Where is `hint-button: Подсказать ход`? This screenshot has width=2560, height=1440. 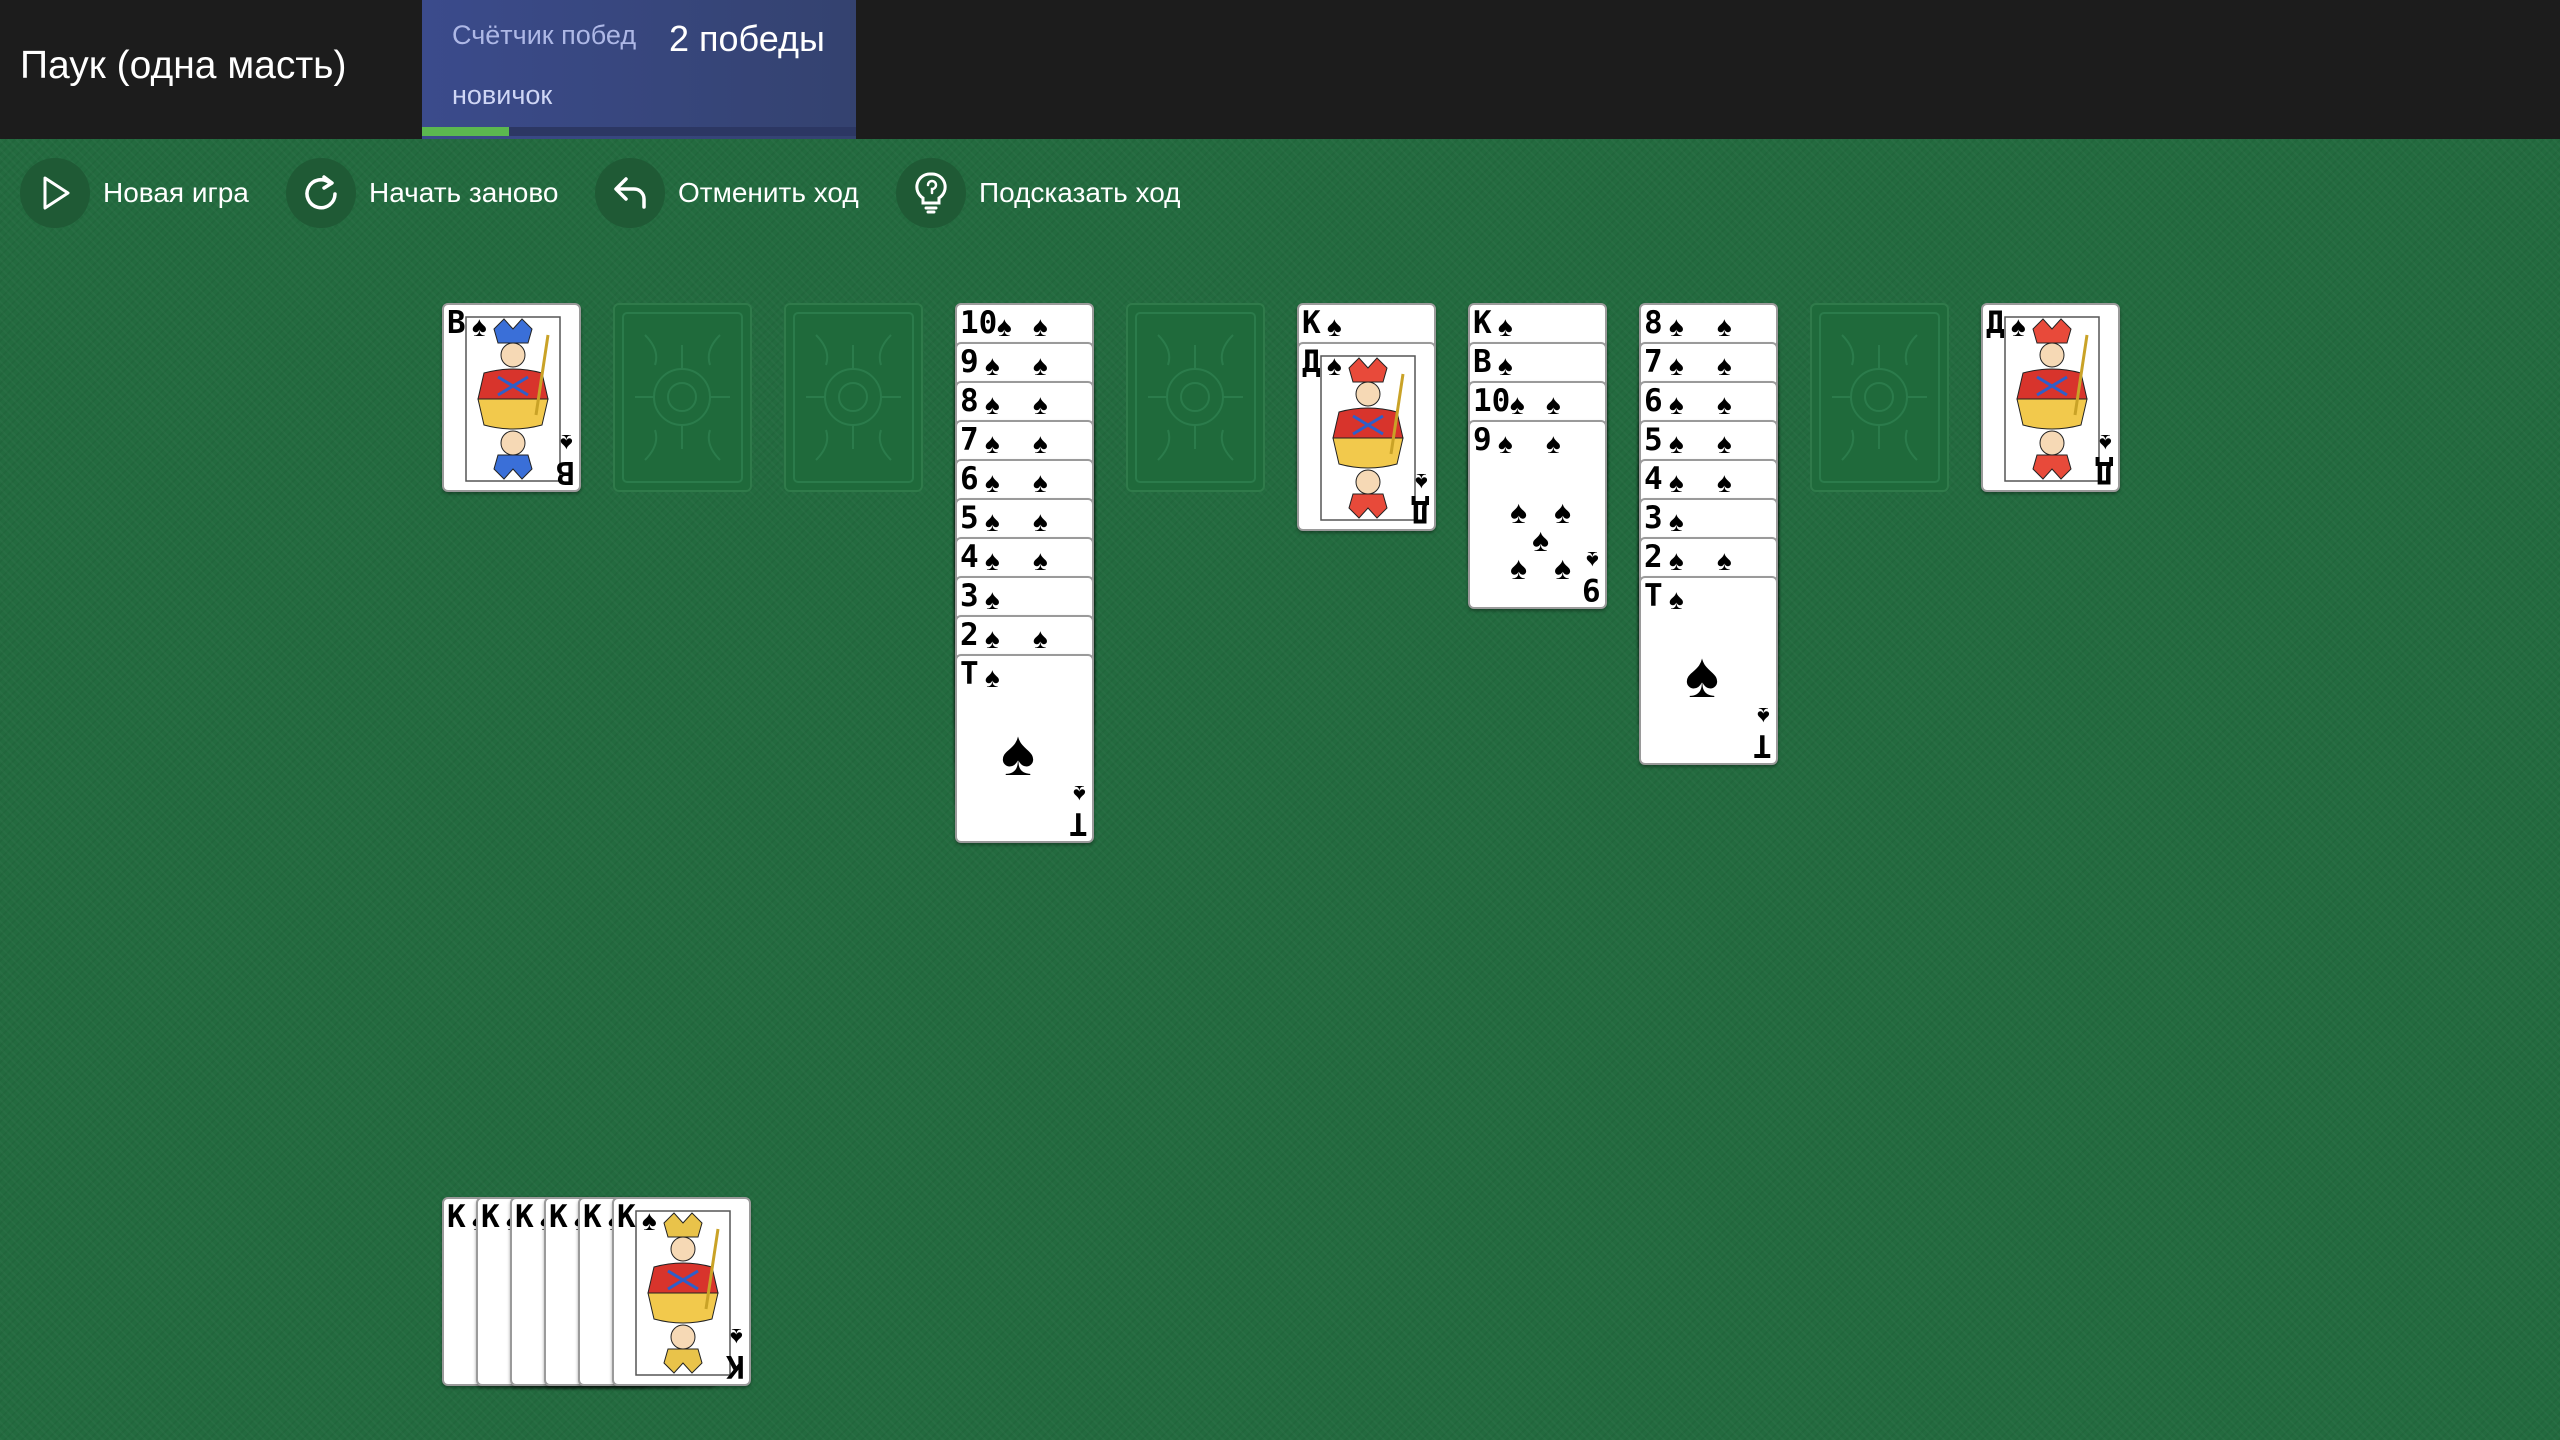 hint-button: Подсказать ход is located at coordinates (1038, 193).